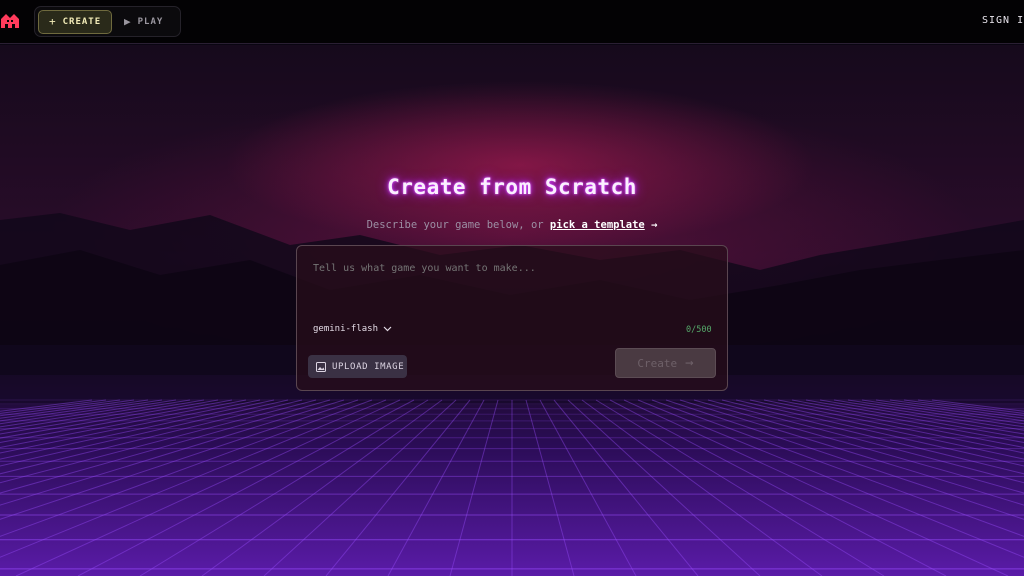  Describe the element at coordinates (512, 187) in the screenshot. I see `page-title: Create from Scratch` at that location.